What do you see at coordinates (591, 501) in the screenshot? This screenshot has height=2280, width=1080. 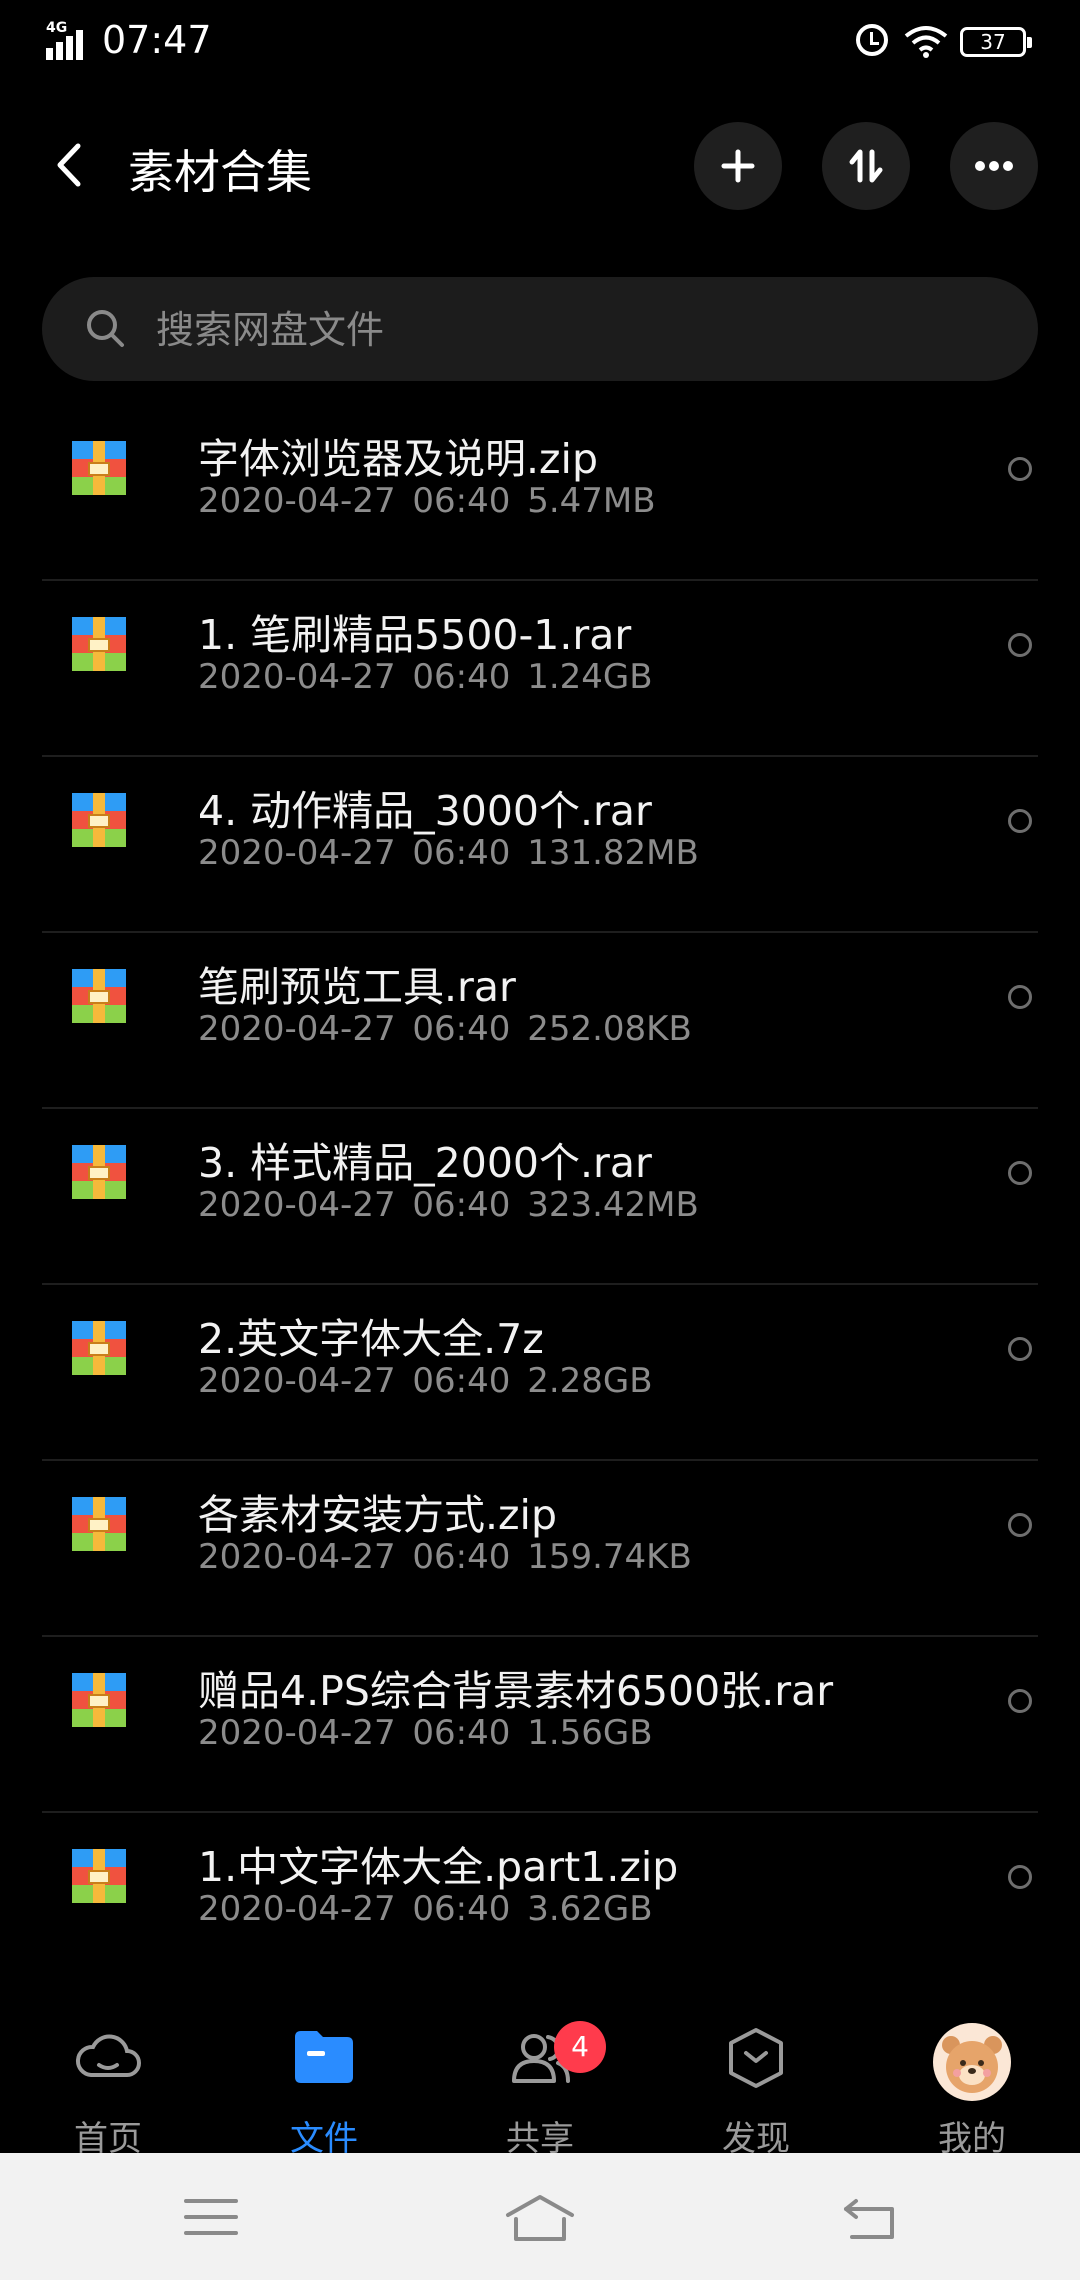 I see `file-size: 5.47MB` at bounding box center [591, 501].